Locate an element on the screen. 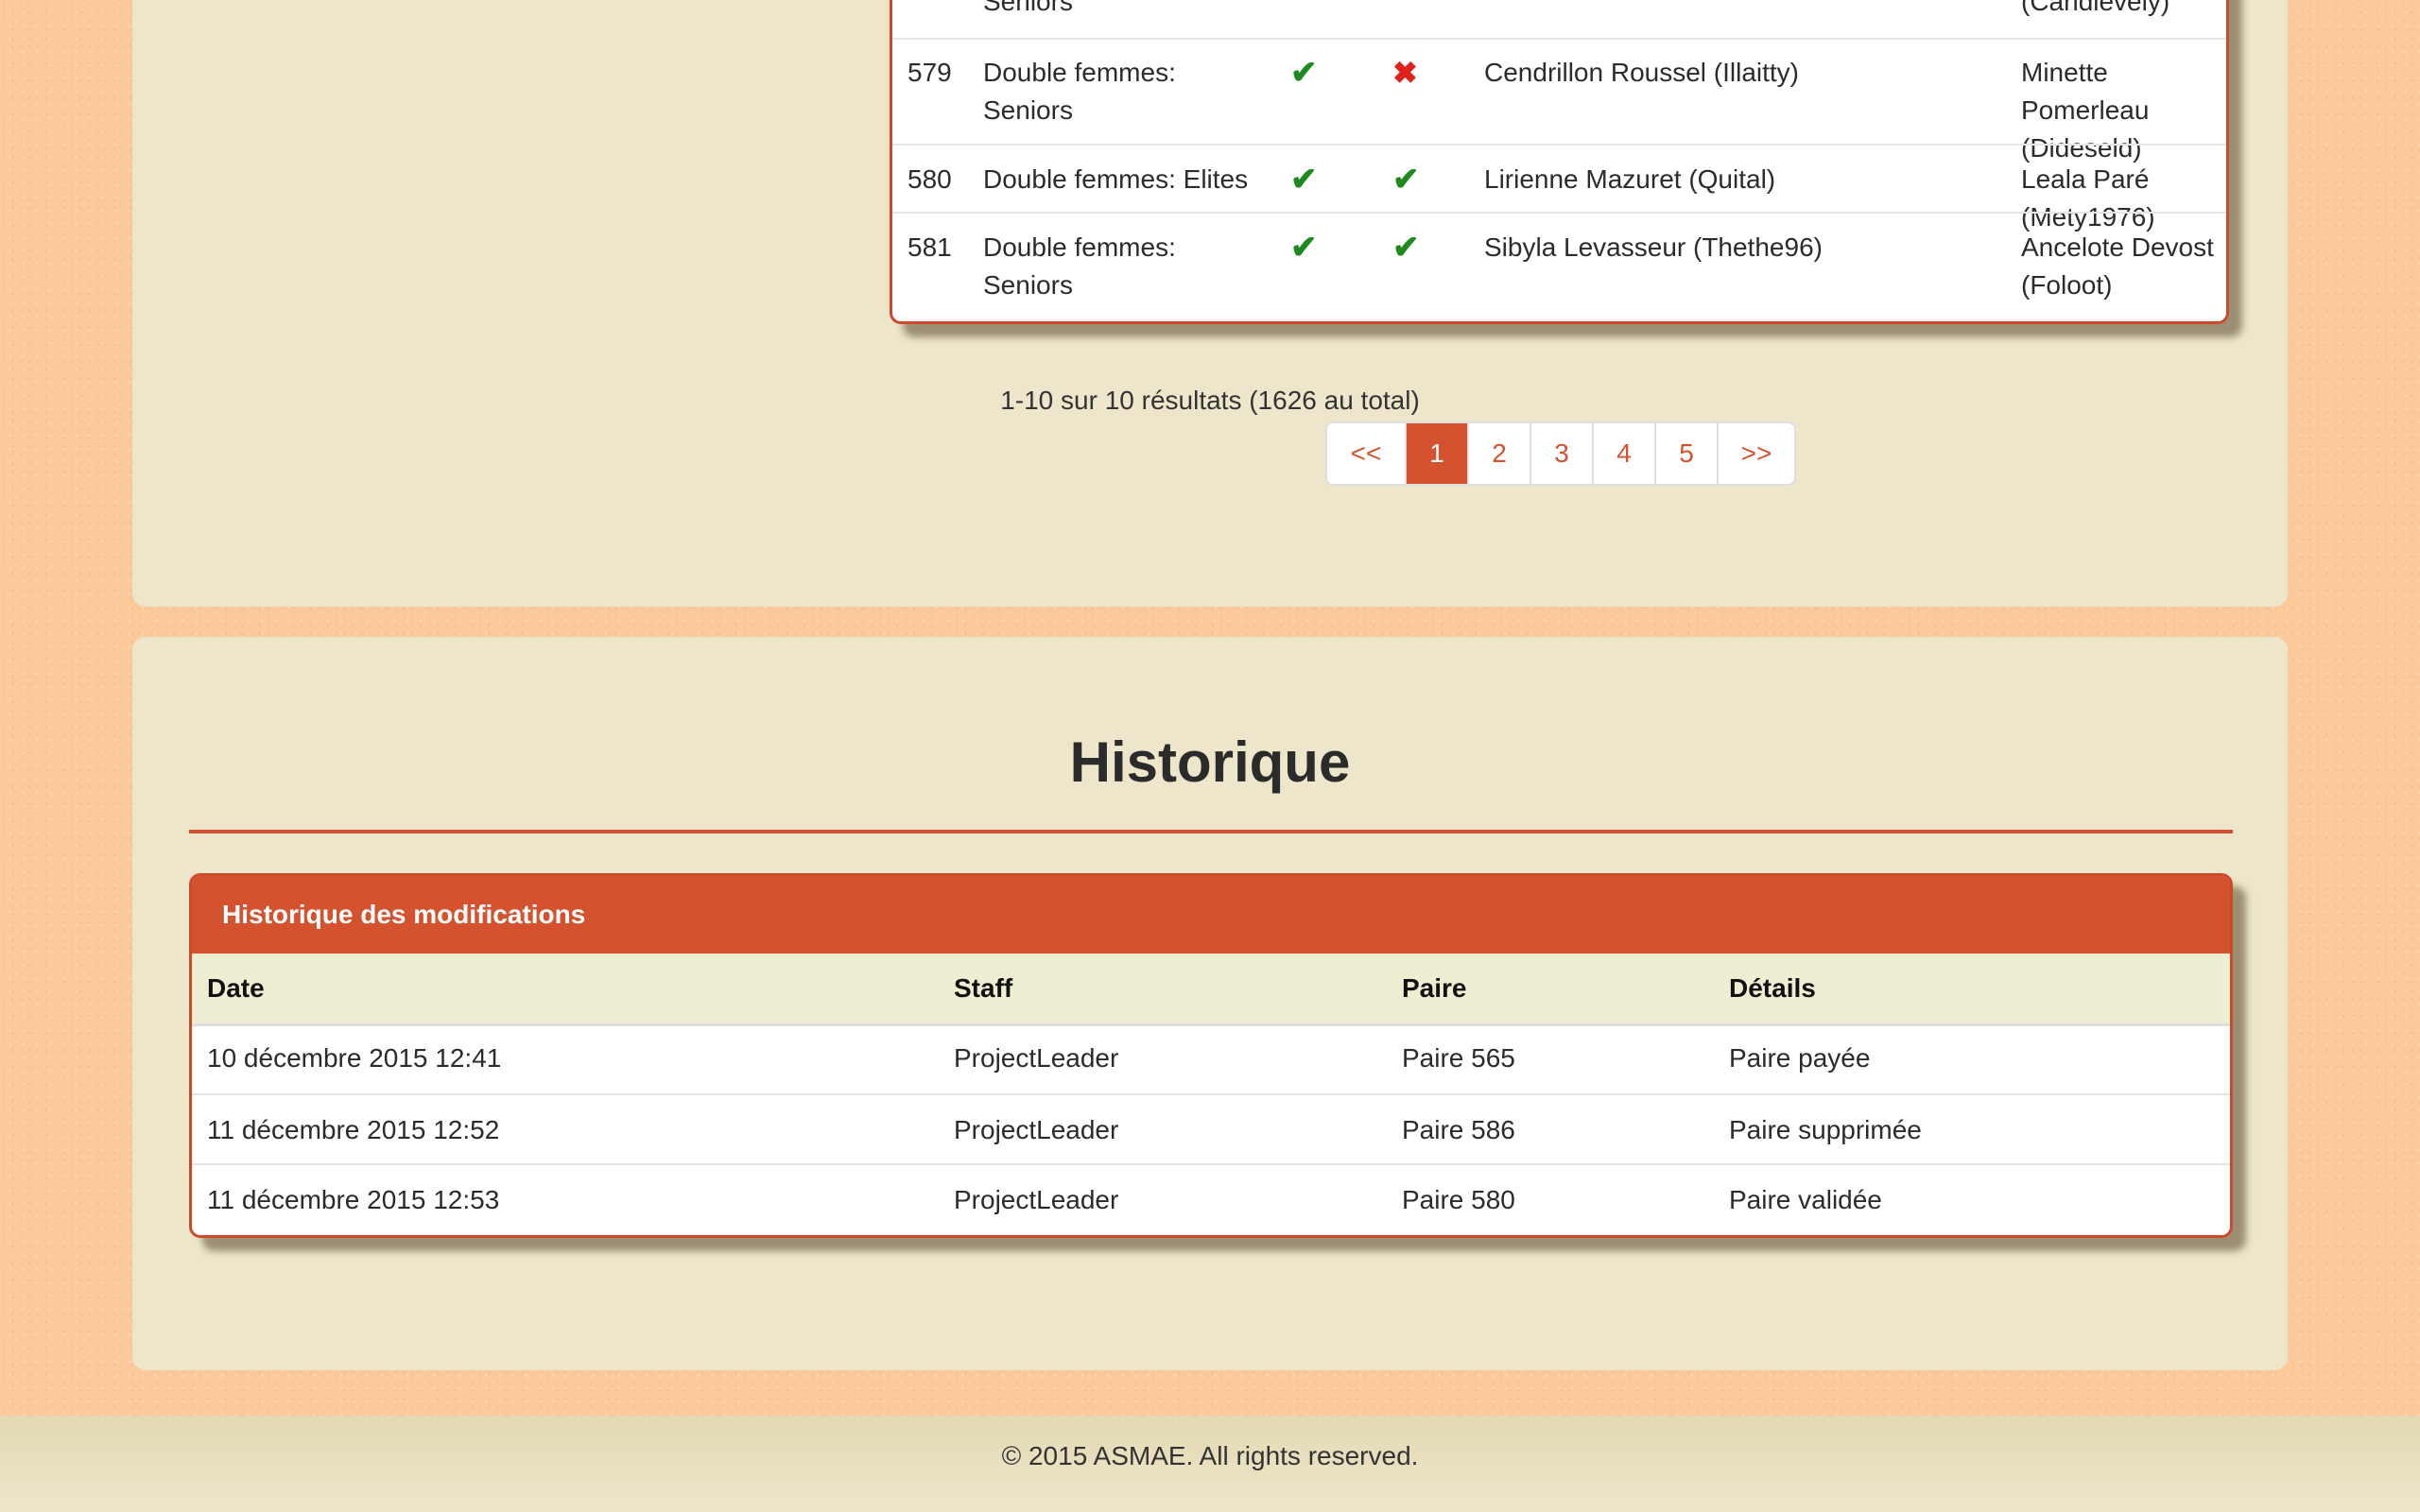 The height and width of the screenshot is (1512, 2420). column-date: Date is located at coordinates (236, 988).